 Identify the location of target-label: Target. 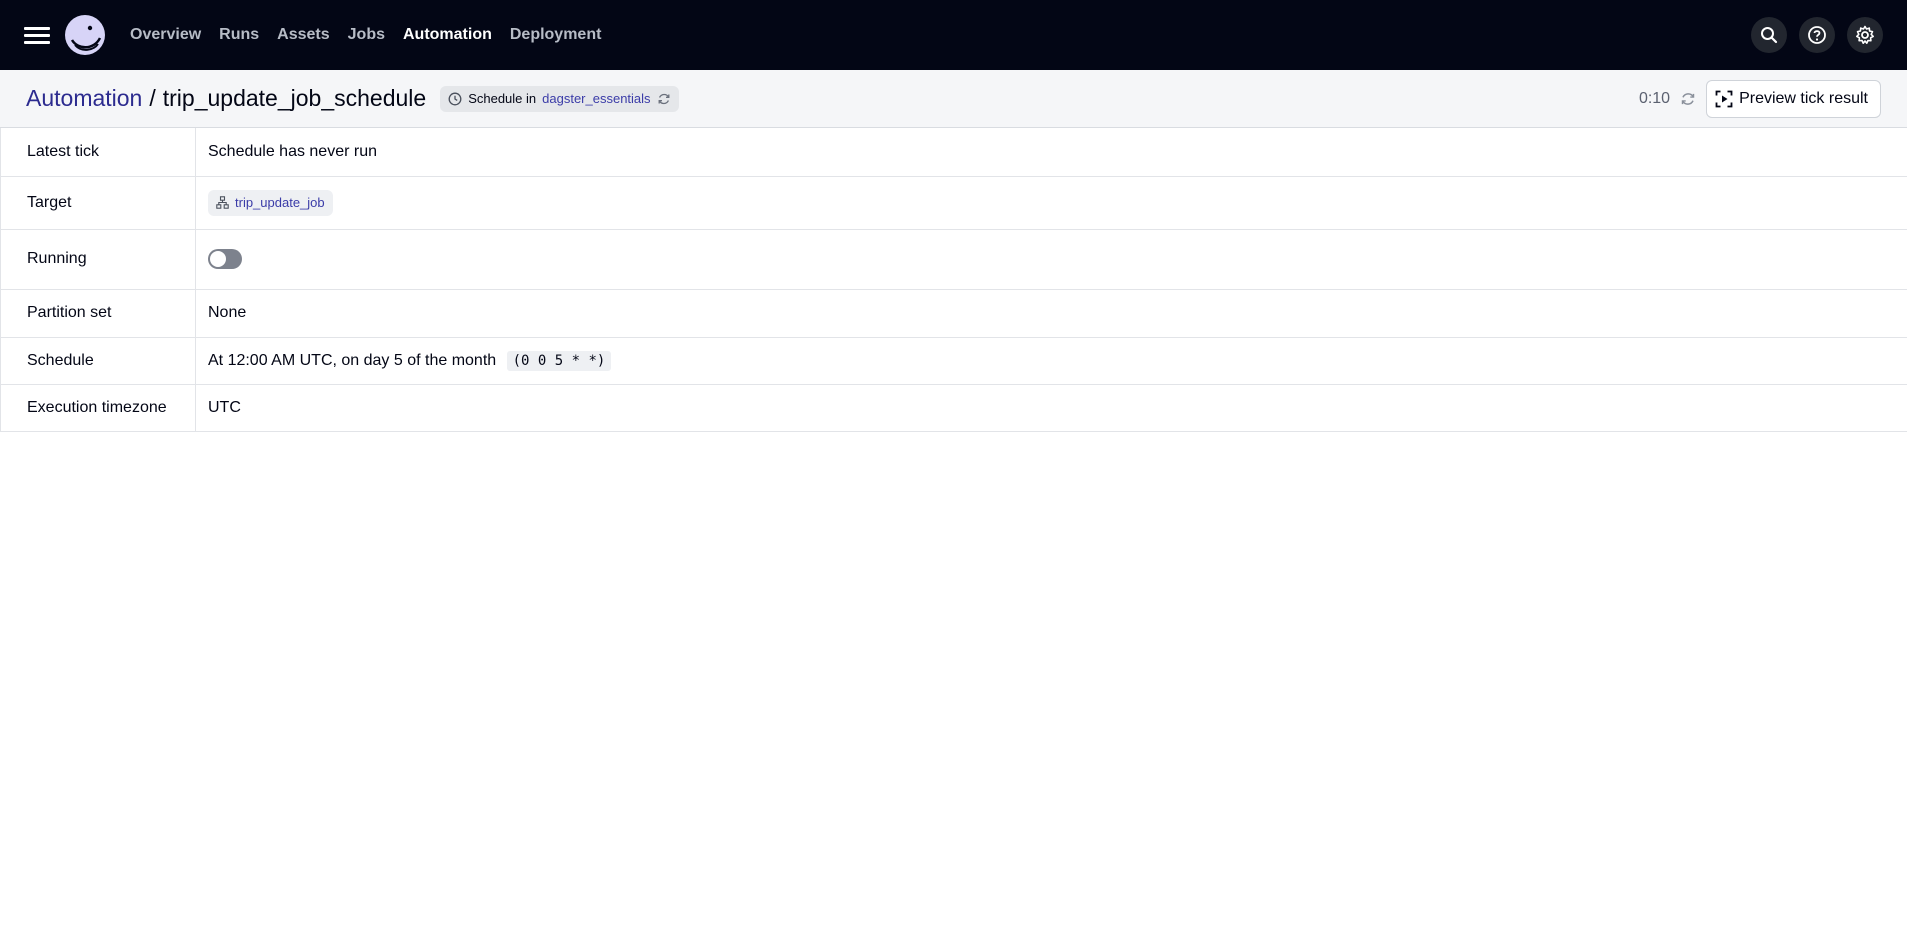
(98, 203).